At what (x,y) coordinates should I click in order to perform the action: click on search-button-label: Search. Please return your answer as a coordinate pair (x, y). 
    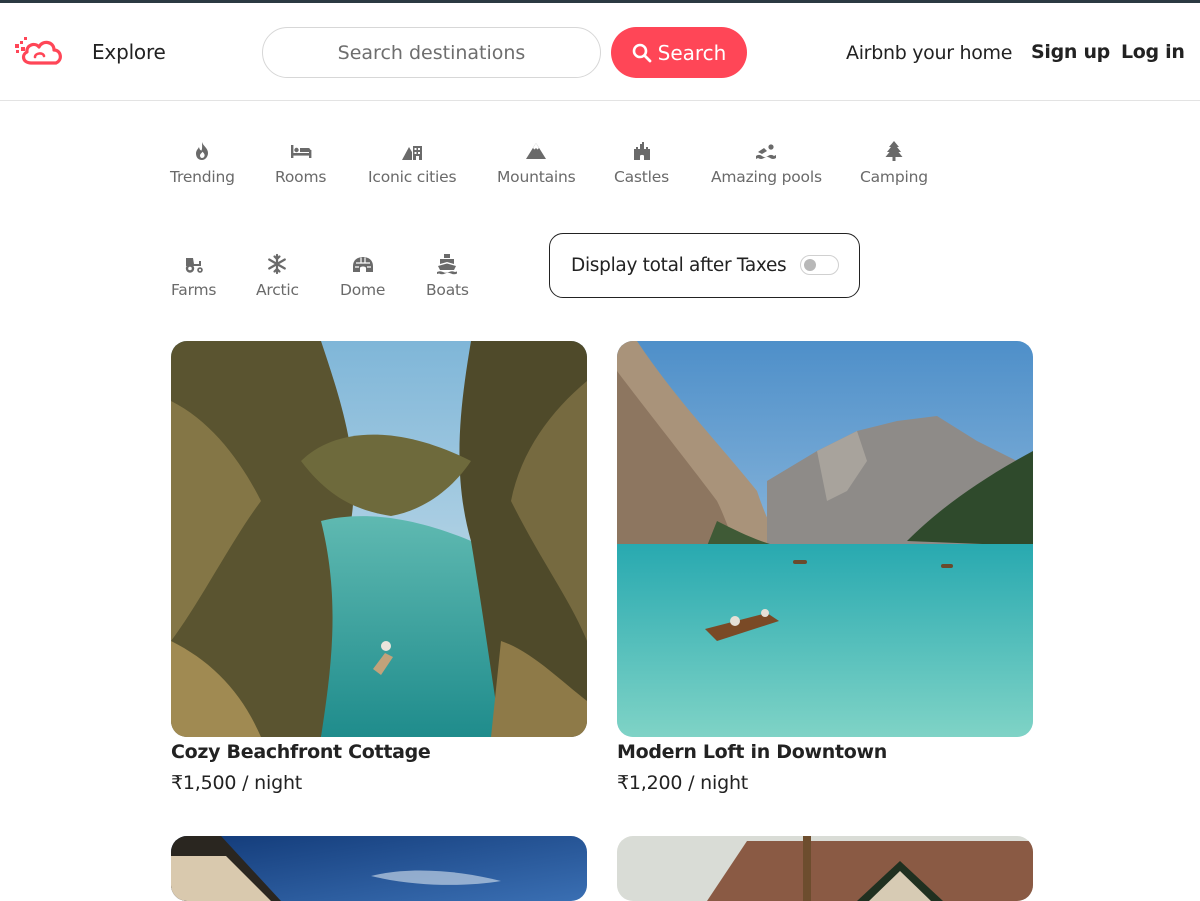
    Looking at the image, I should click on (692, 52).